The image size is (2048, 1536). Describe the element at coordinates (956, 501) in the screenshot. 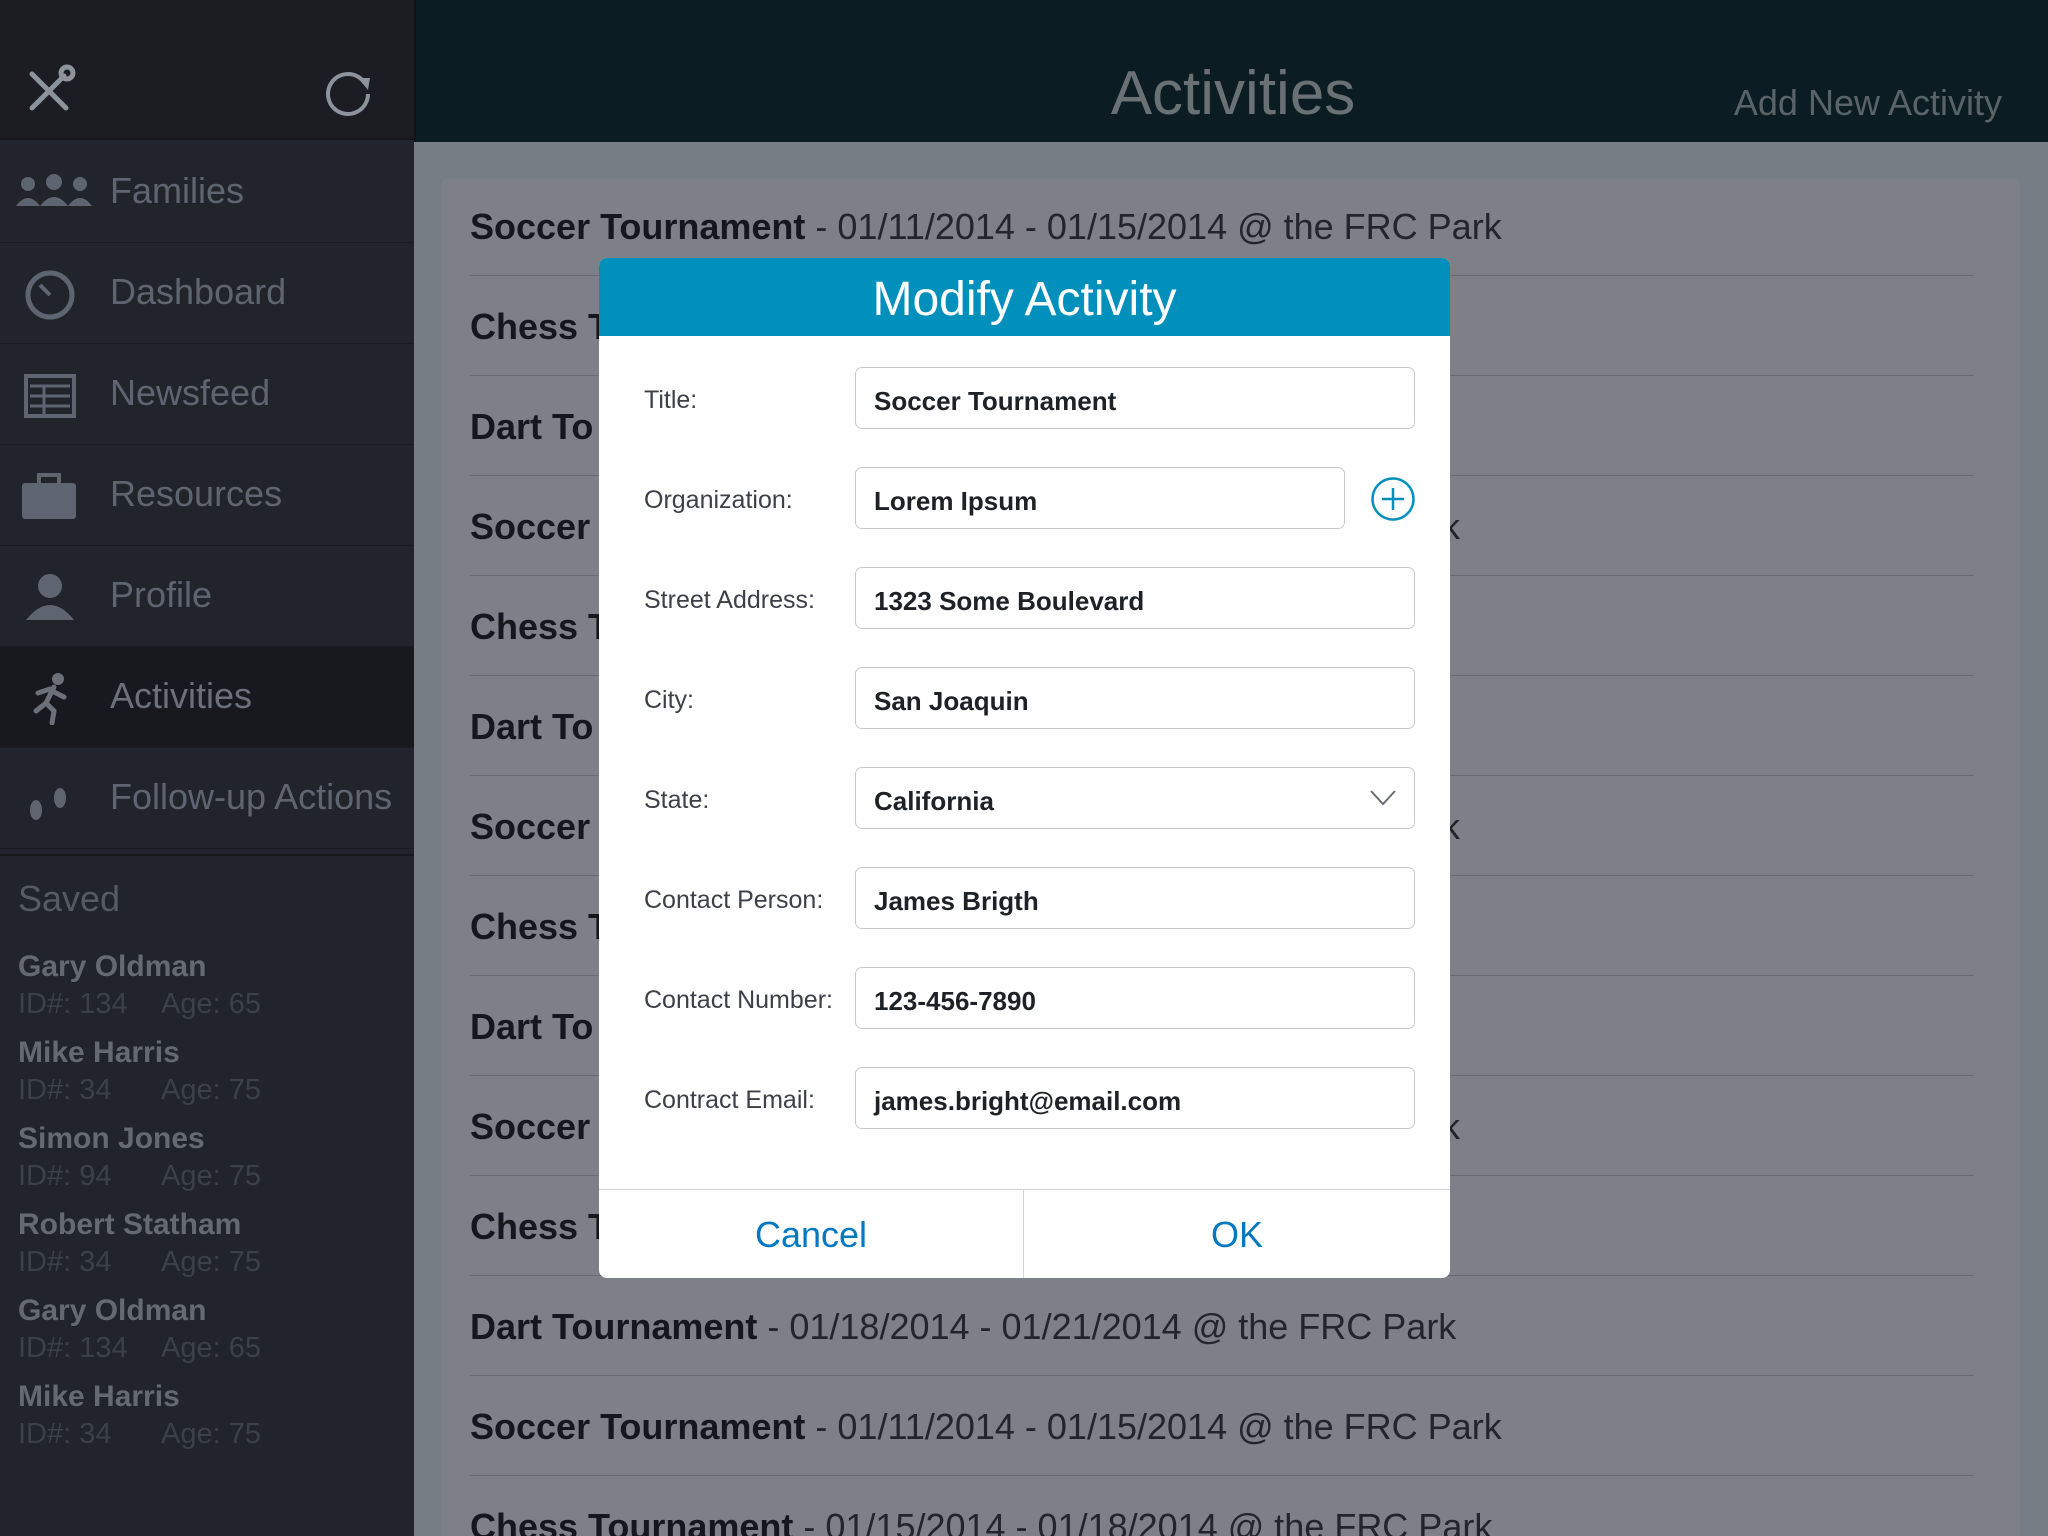

I see `organization-value: Lorem Ipsum` at that location.